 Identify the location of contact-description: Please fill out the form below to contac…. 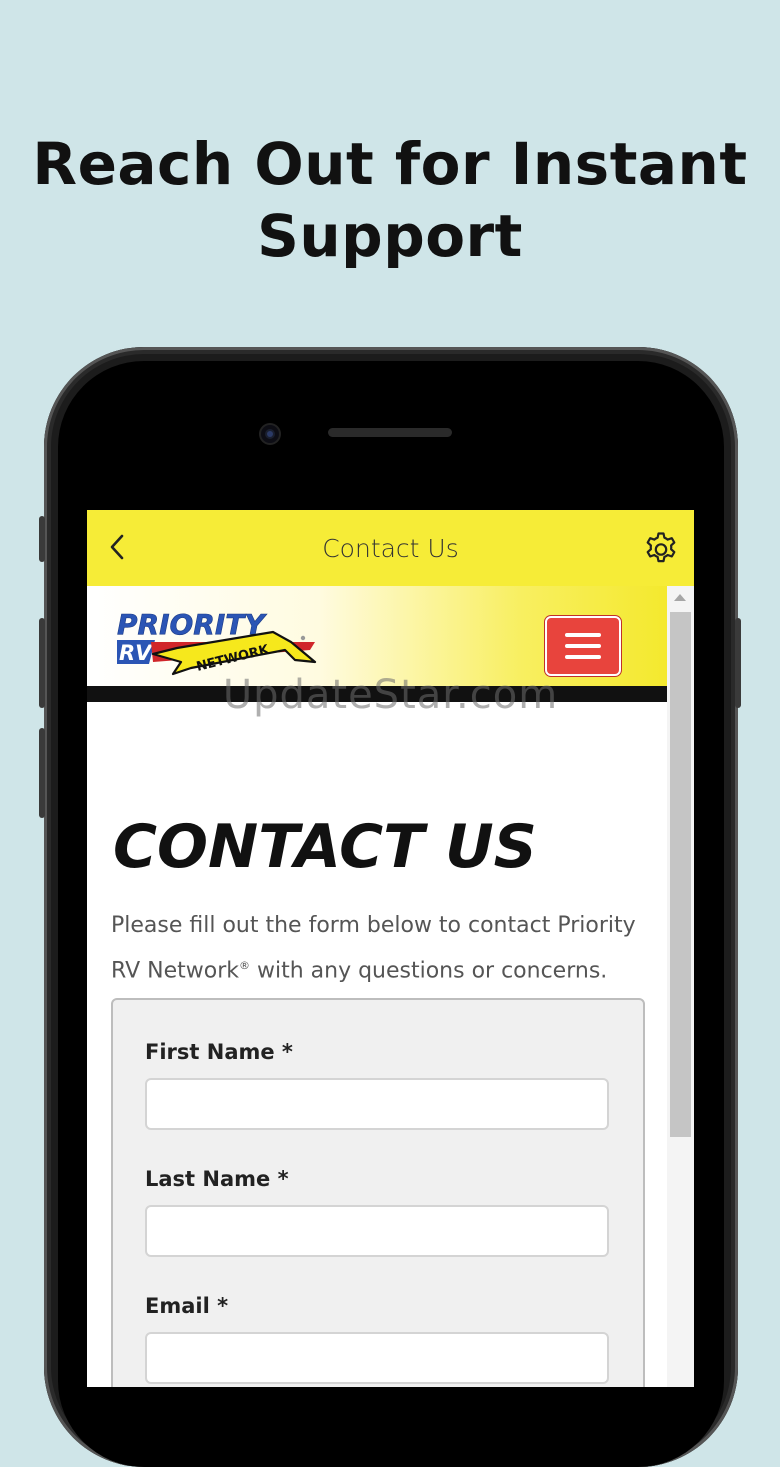
(376, 948).